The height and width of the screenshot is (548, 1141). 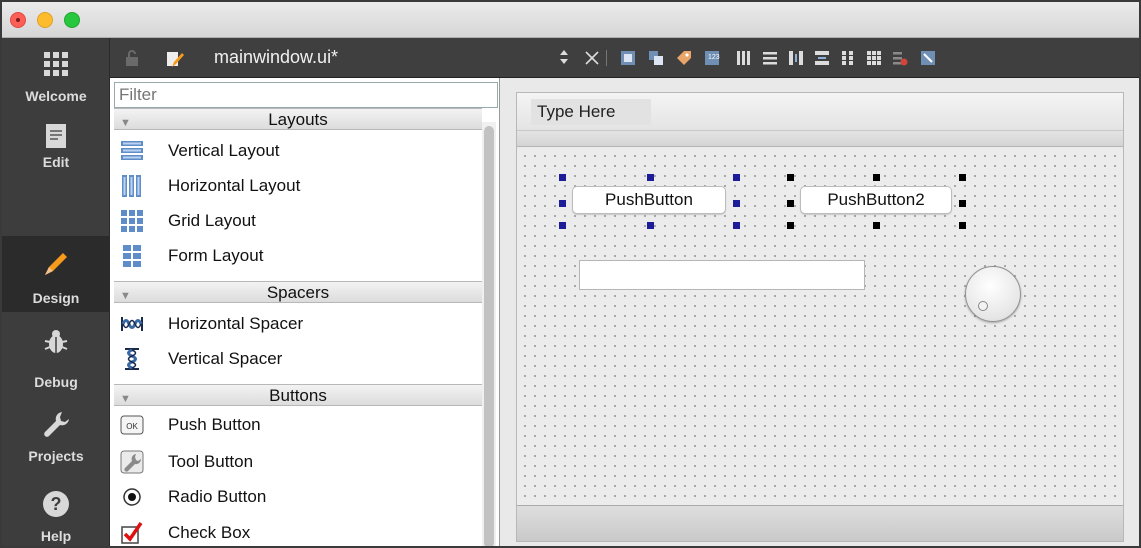 I want to click on category-layouts: ▼ Layouts, so click(x=298, y=119).